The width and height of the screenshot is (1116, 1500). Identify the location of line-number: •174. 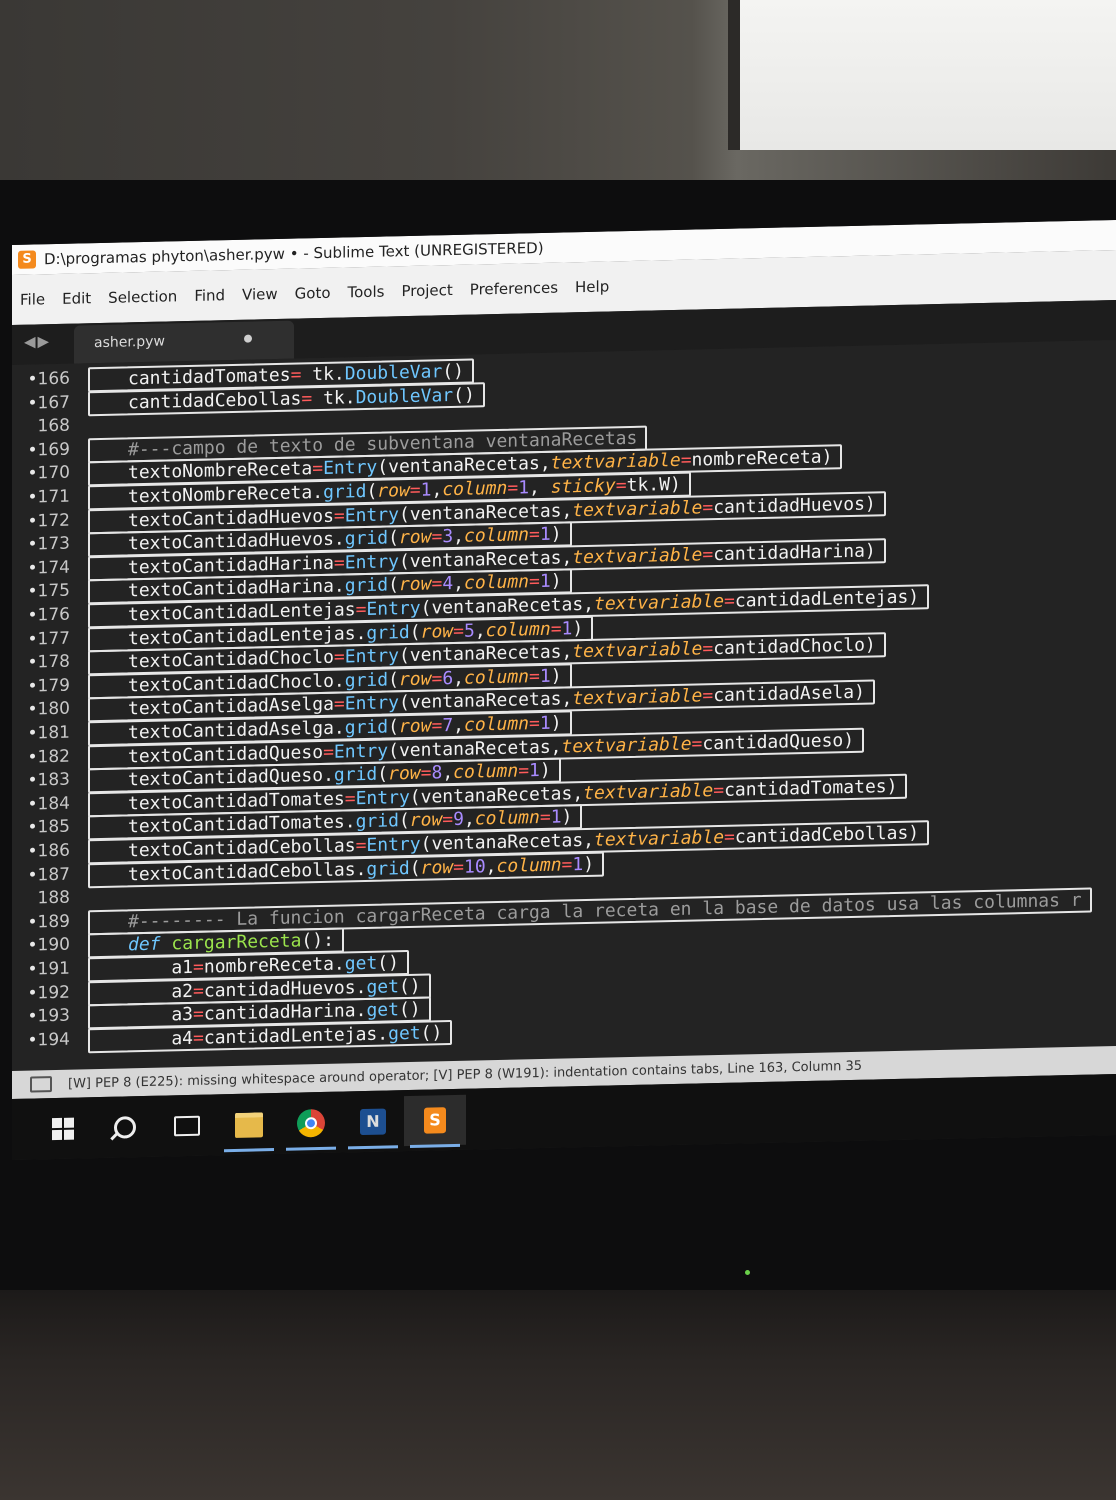
(41, 568).